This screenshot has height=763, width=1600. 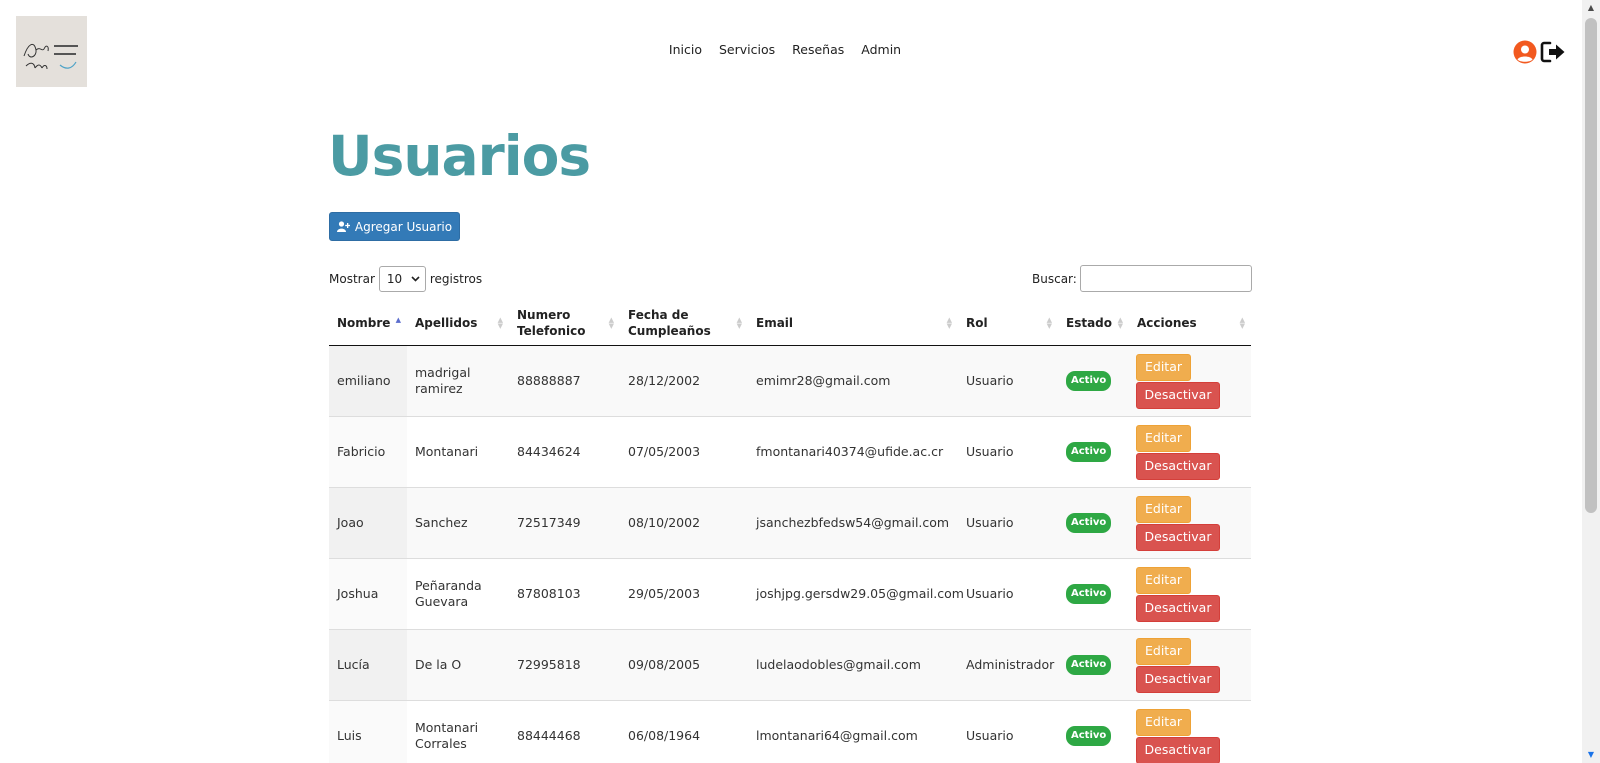 What do you see at coordinates (549, 735) in the screenshot?
I see `cell-telefono: 88444468` at bounding box center [549, 735].